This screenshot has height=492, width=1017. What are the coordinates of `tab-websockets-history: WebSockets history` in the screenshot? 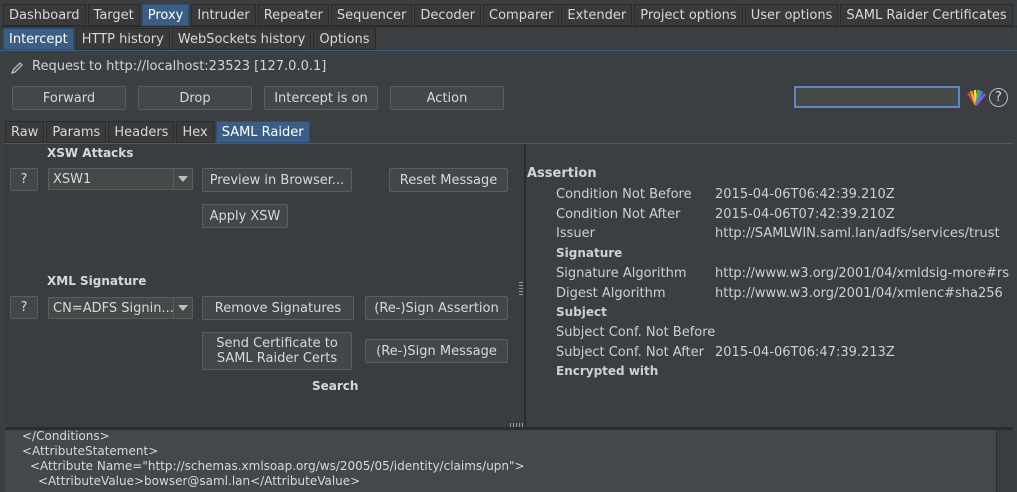 It's located at (241, 39).